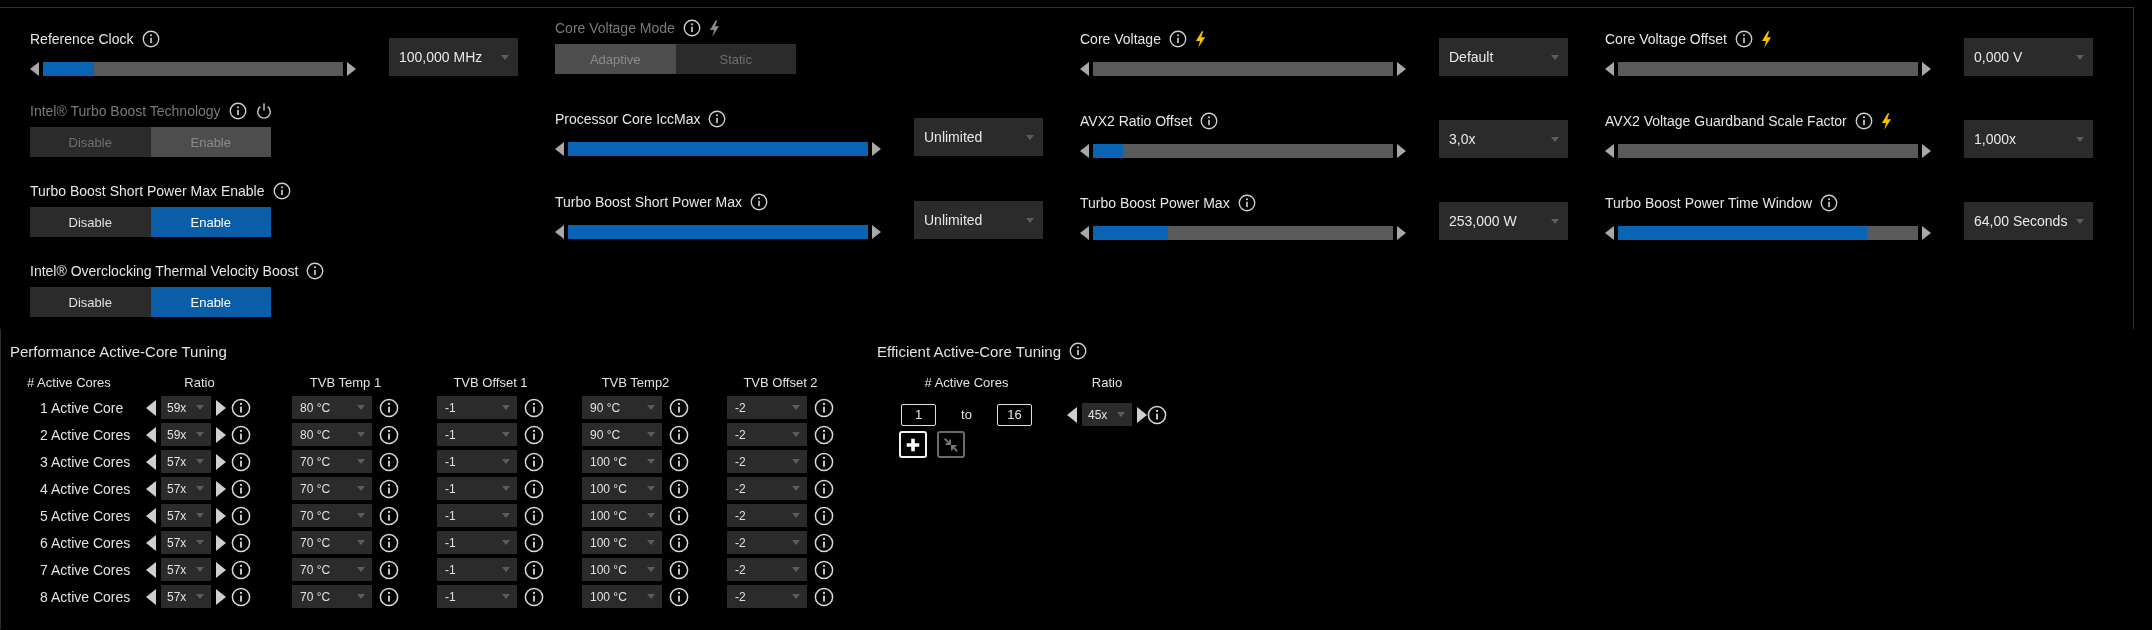  What do you see at coordinates (453, 57) in the screenshot?
I see `value-dropdown: 100,000 MHz` at bounding box center [453, 57].